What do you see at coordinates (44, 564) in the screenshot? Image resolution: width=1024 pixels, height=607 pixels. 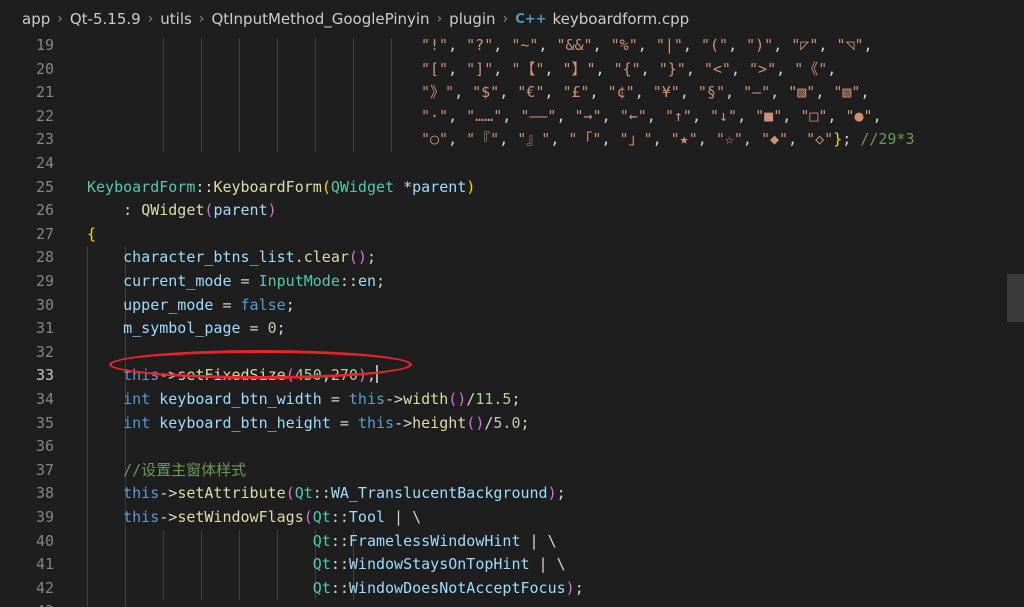 I see `line-number: 41` at bounding box center [44, 564].